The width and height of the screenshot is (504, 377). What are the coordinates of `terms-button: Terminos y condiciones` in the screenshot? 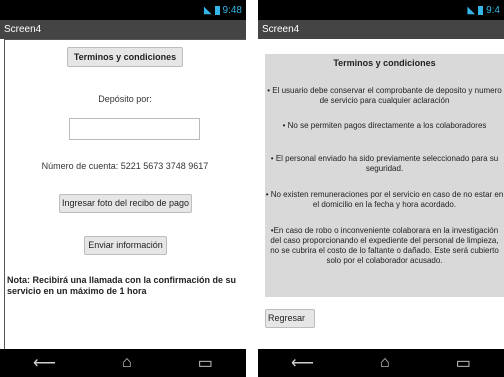 It's located at (125, 57).